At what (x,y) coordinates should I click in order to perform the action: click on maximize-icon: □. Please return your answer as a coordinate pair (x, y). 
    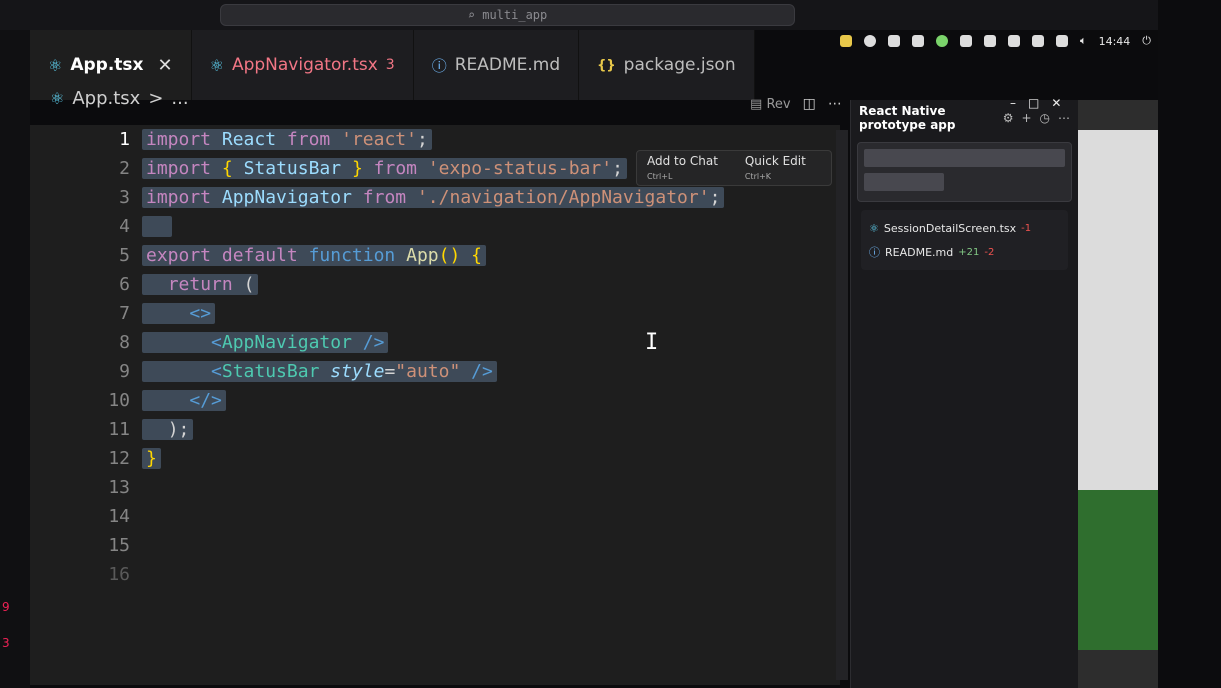
    Looking at the image, I should click on (1033, 103).